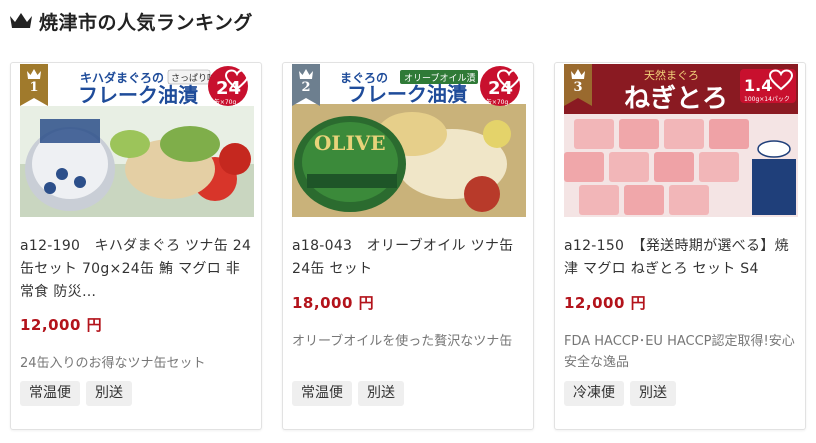 Image resolution: width=816 pixels, height=443 pixels. What do you see at coordinates (350, 143) in the screenshot?
I see `can-label: OLIVE` at bounding box center [350, 143].